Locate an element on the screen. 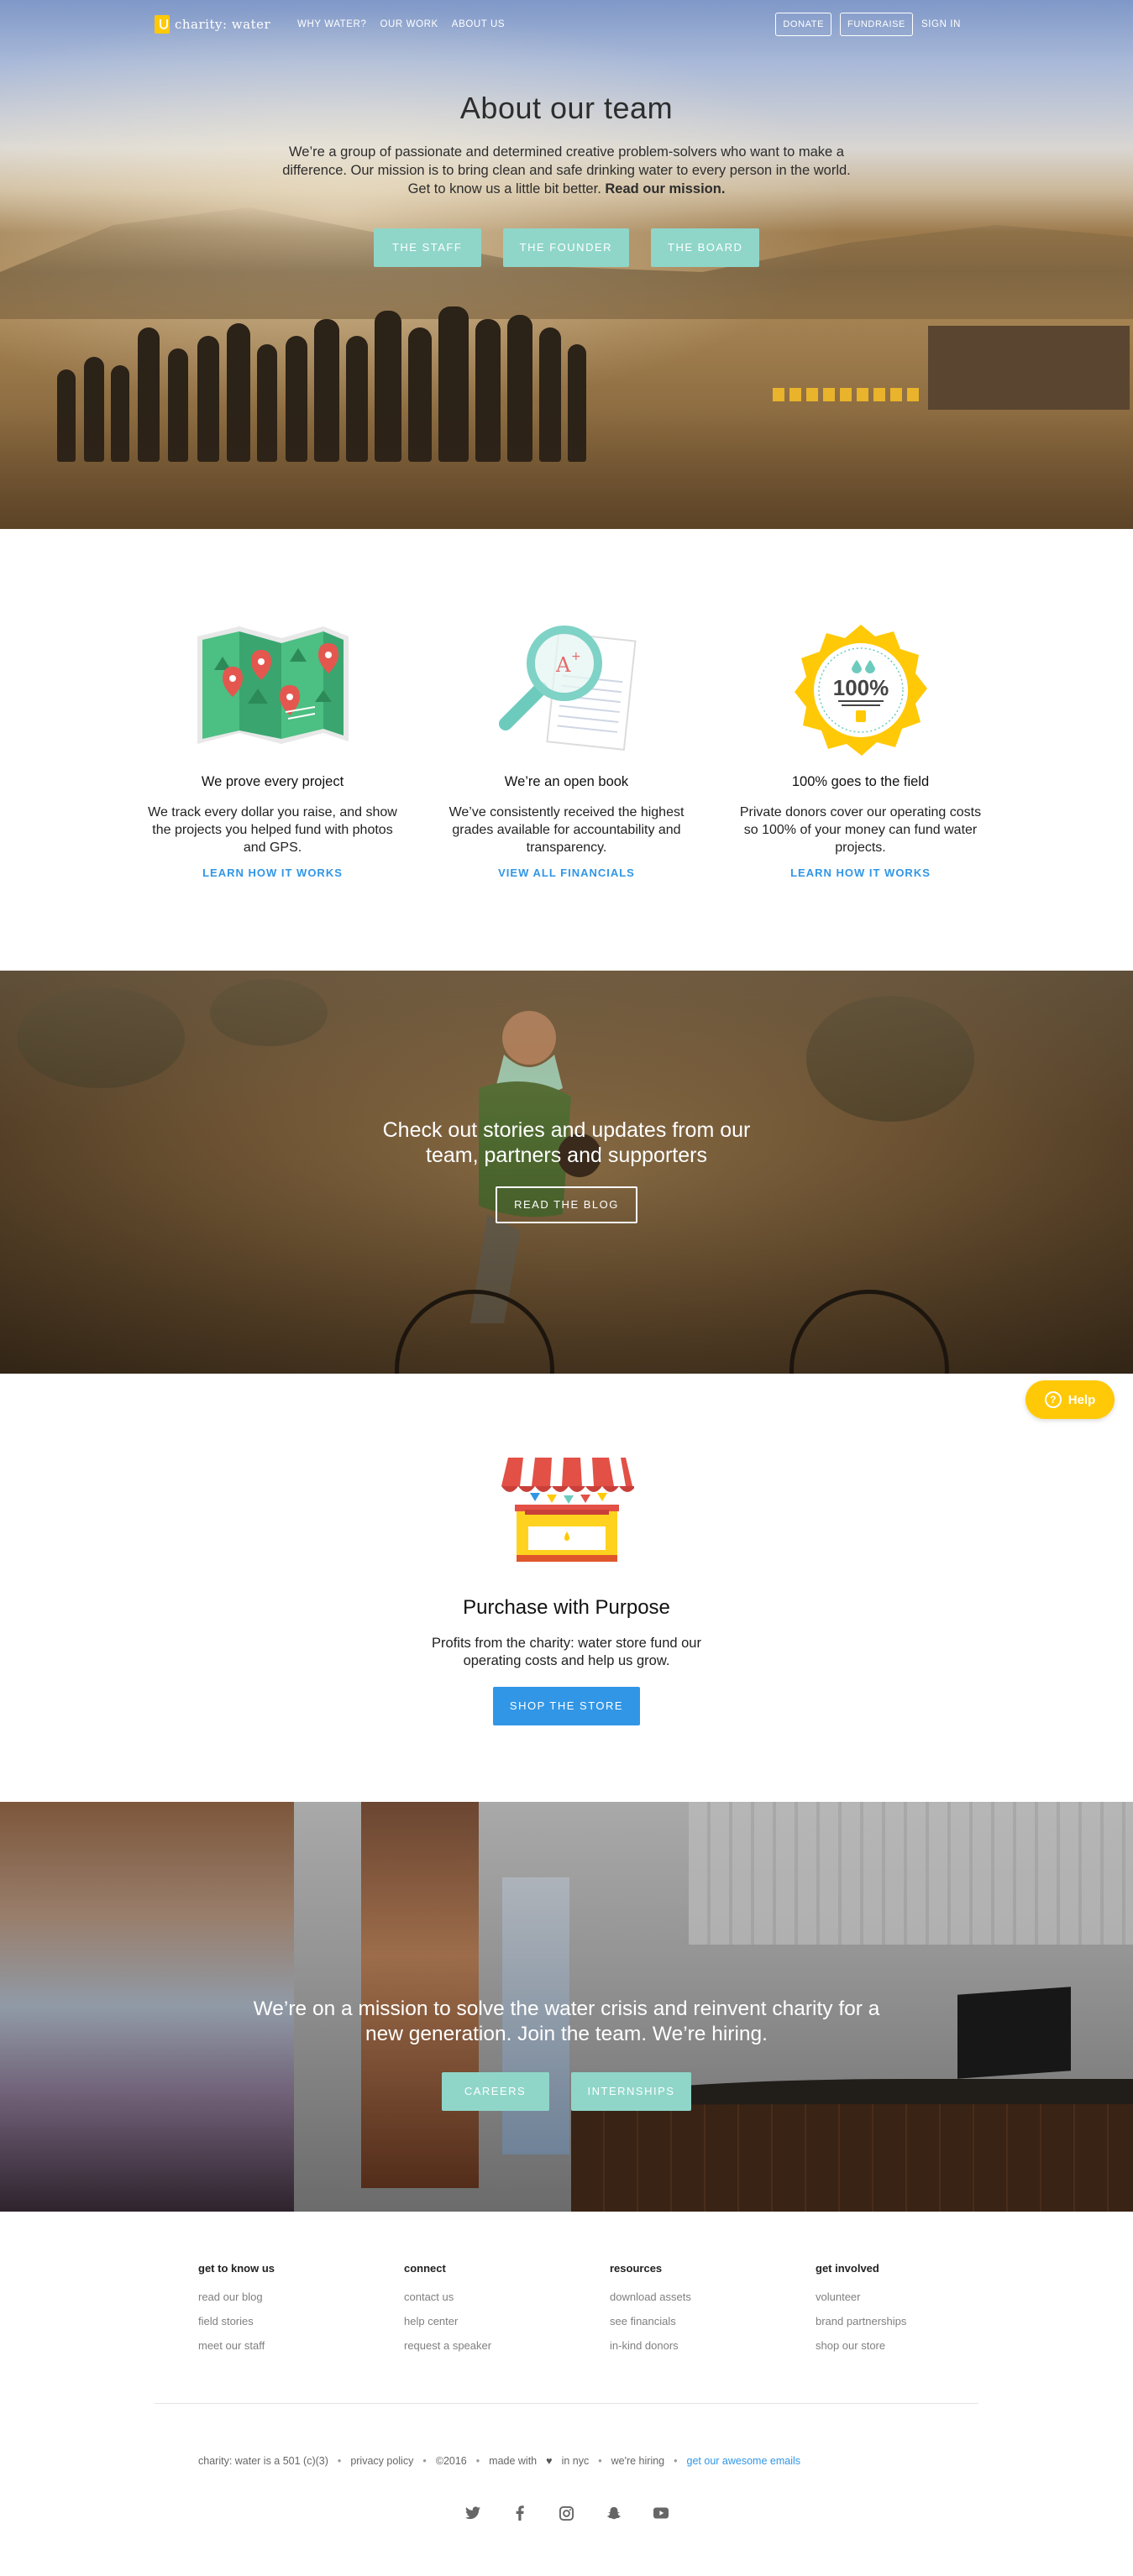 This screenshot has height=2576, width=1133. privacy-policy-link: privacy policy is located at coordinates (381, 2461).